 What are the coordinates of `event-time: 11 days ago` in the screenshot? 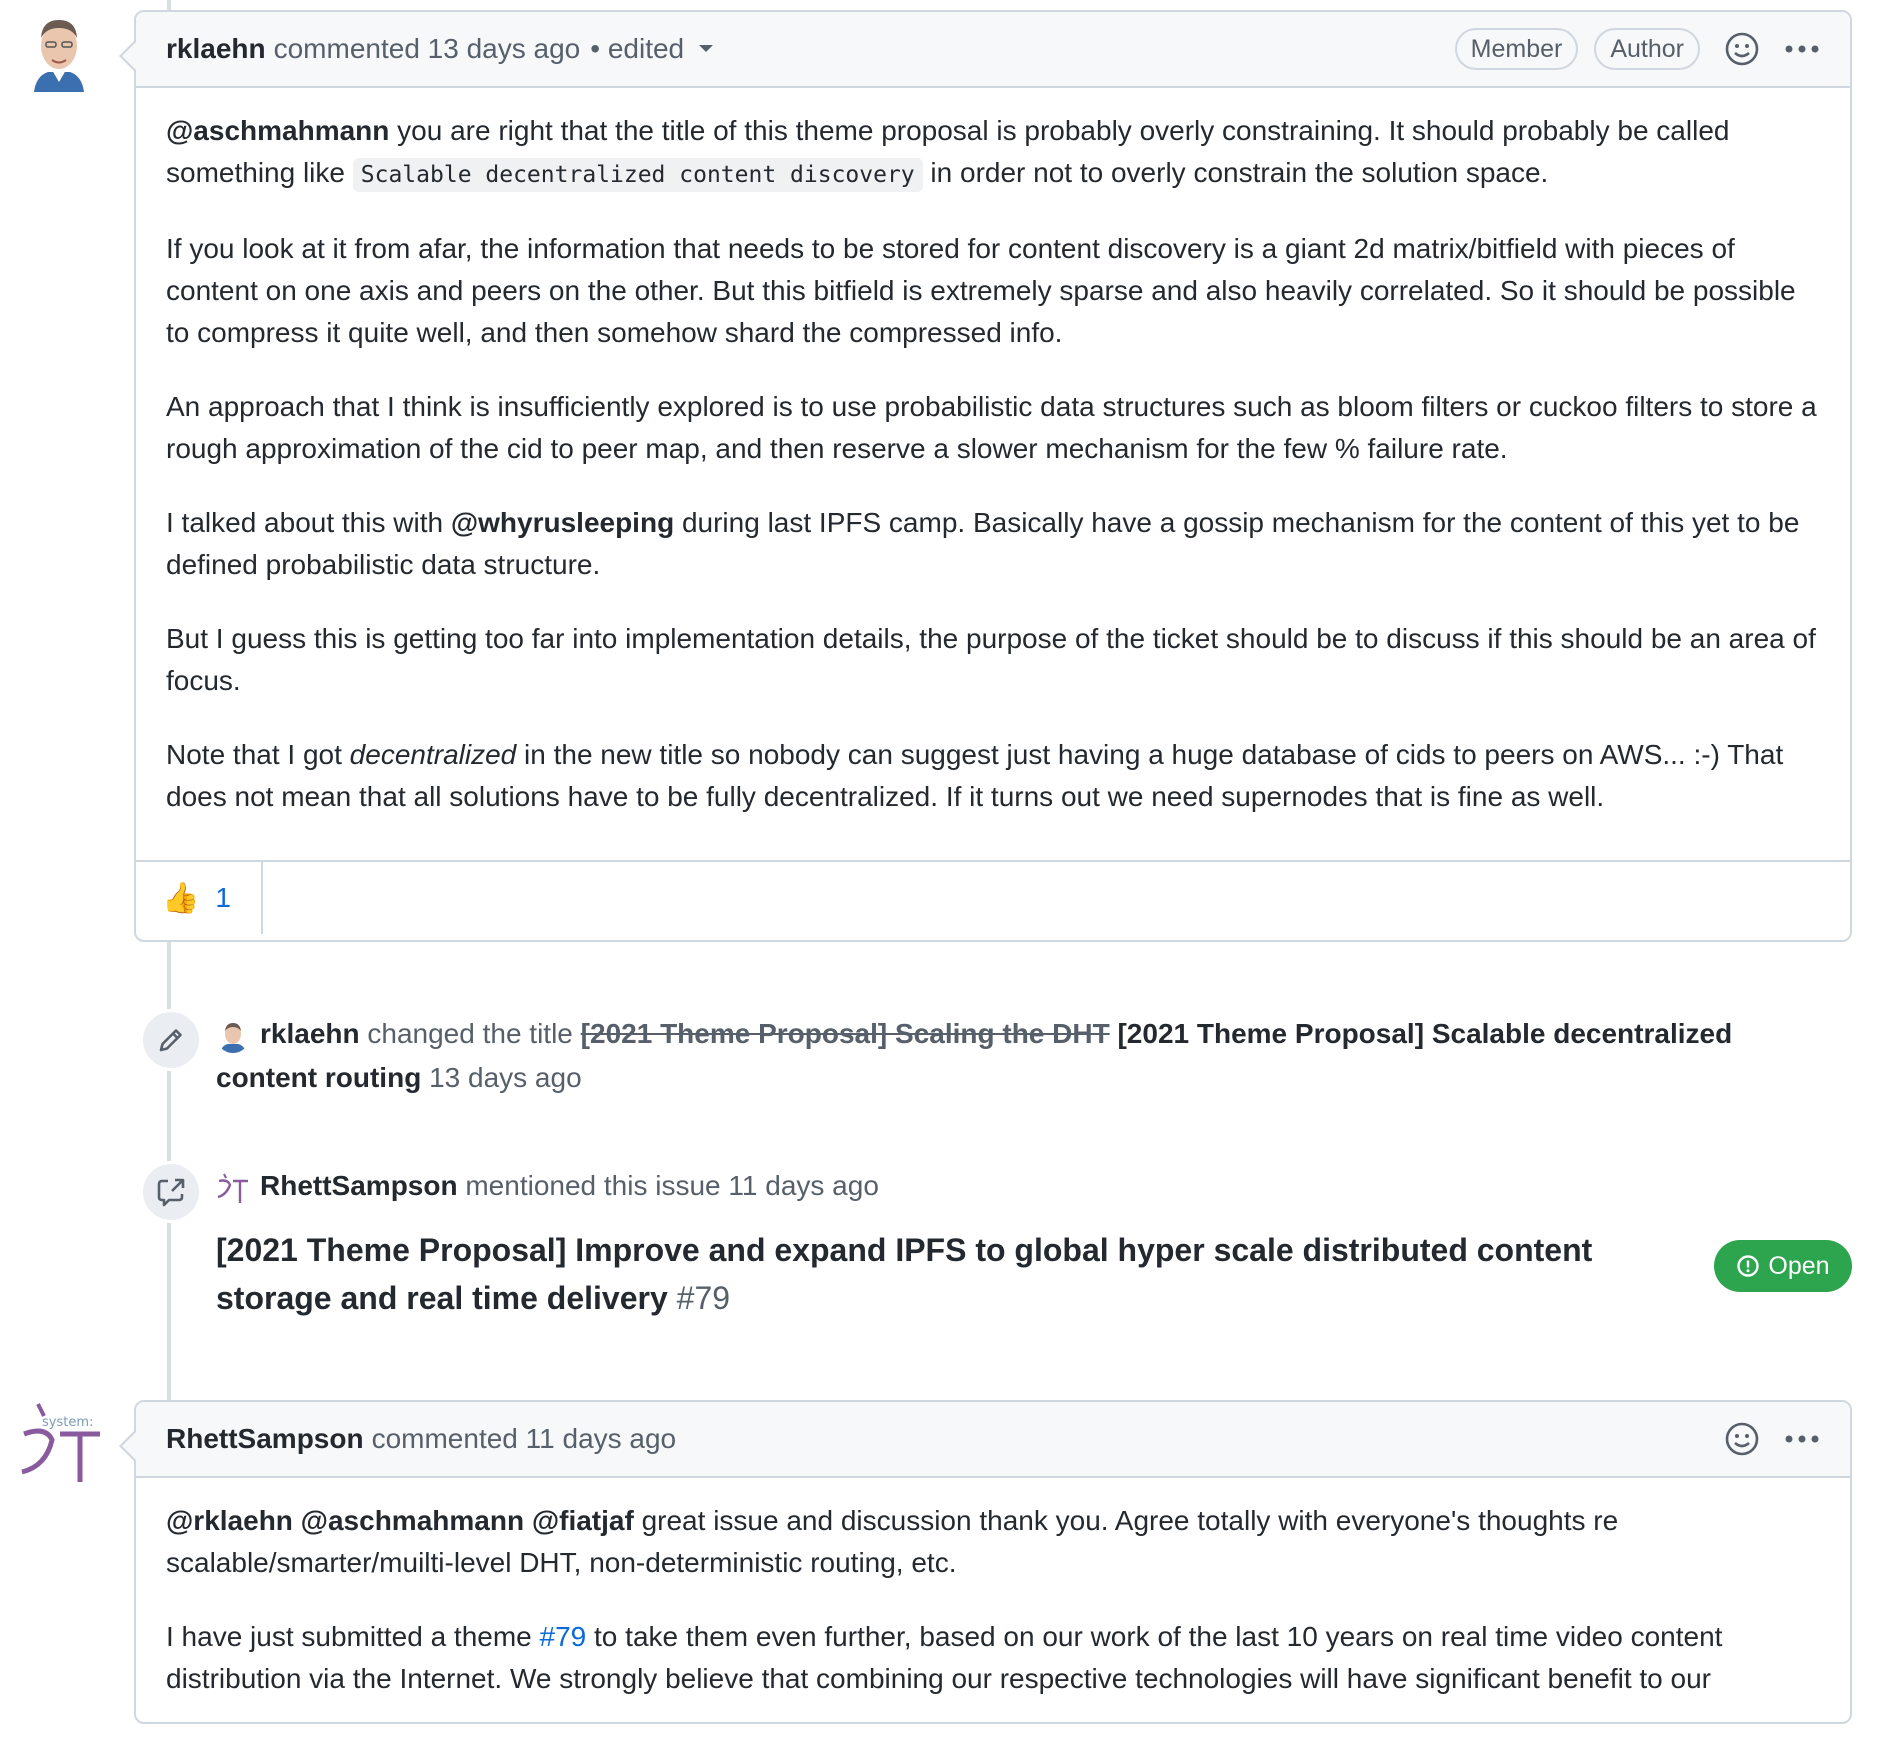 It's located at (803, 1185).